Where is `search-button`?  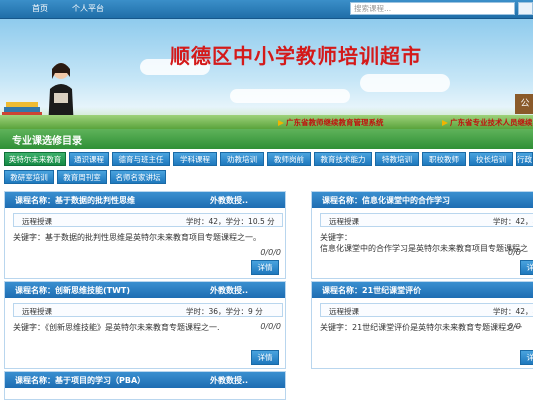 search-button is located at coordinates (525, 8).